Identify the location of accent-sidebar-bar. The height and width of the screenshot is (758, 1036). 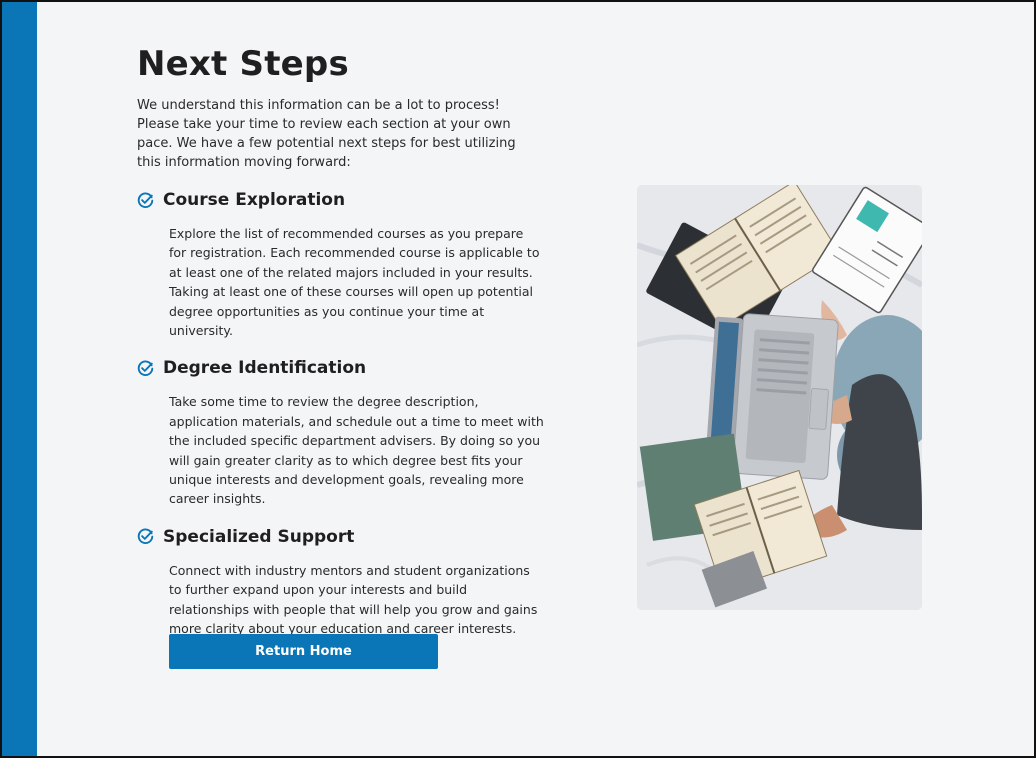
(19, 379).